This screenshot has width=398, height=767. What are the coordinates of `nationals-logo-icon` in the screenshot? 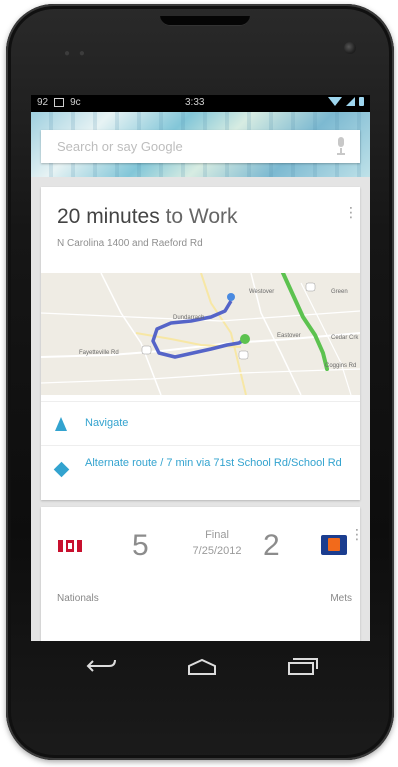 It's located at (70, 546).